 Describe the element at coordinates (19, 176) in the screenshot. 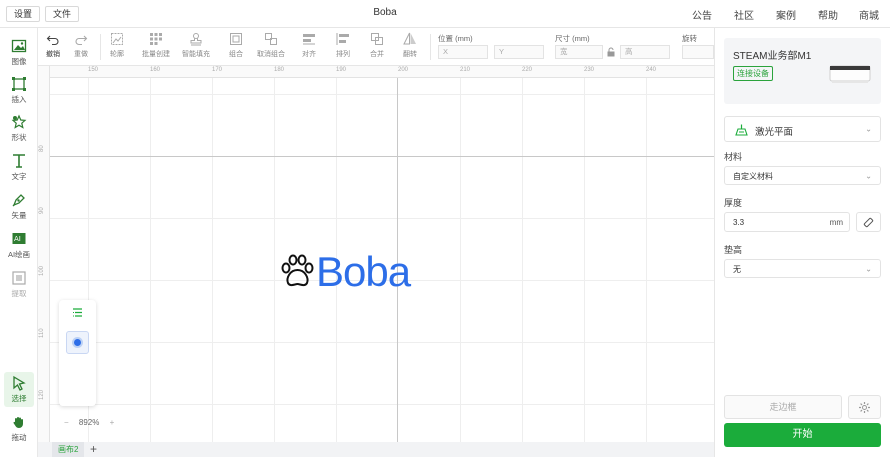

I see `tool-text-label: 文字` at that location.